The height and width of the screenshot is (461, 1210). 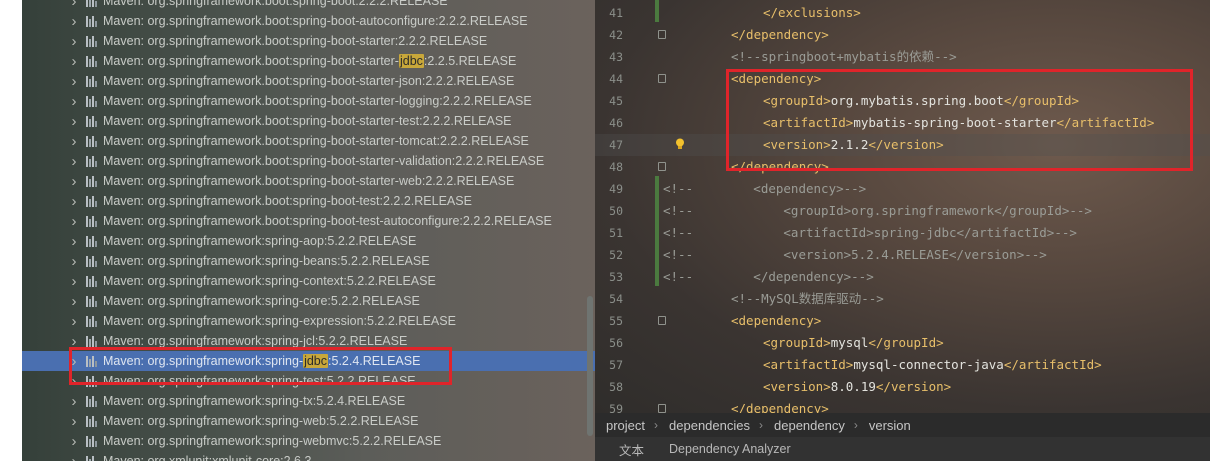 What do you see at coordinates (809, 425) in the screenshot?
I see `breadcrumb-item: dependency` at bounding box center [809, 425].